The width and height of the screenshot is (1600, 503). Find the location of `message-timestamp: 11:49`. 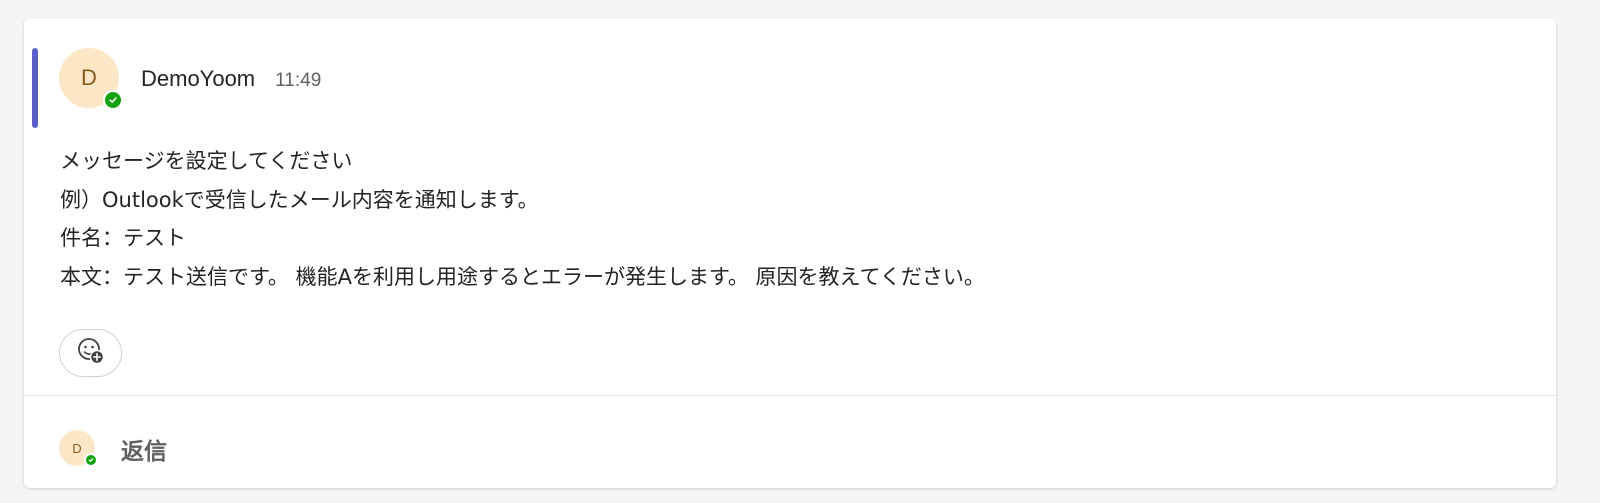

message-timestamp: 11:49 is located at coordinates (298, 80).